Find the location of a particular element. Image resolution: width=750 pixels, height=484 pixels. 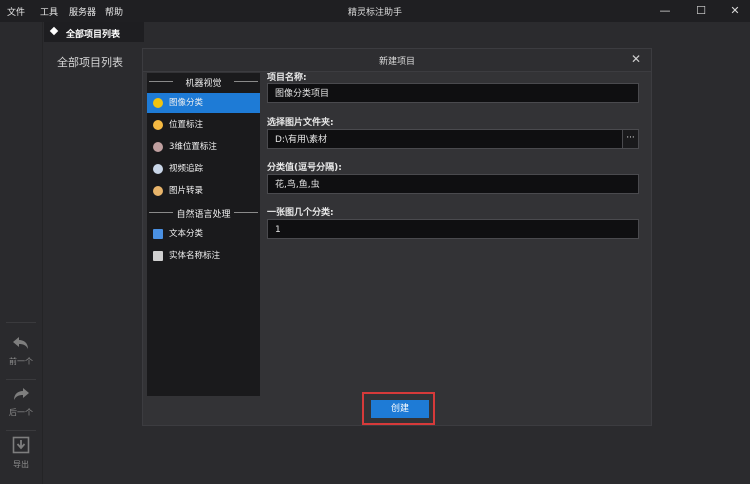

type-item-image-transcription: 图片转录 is located at coordinates (203, 191).